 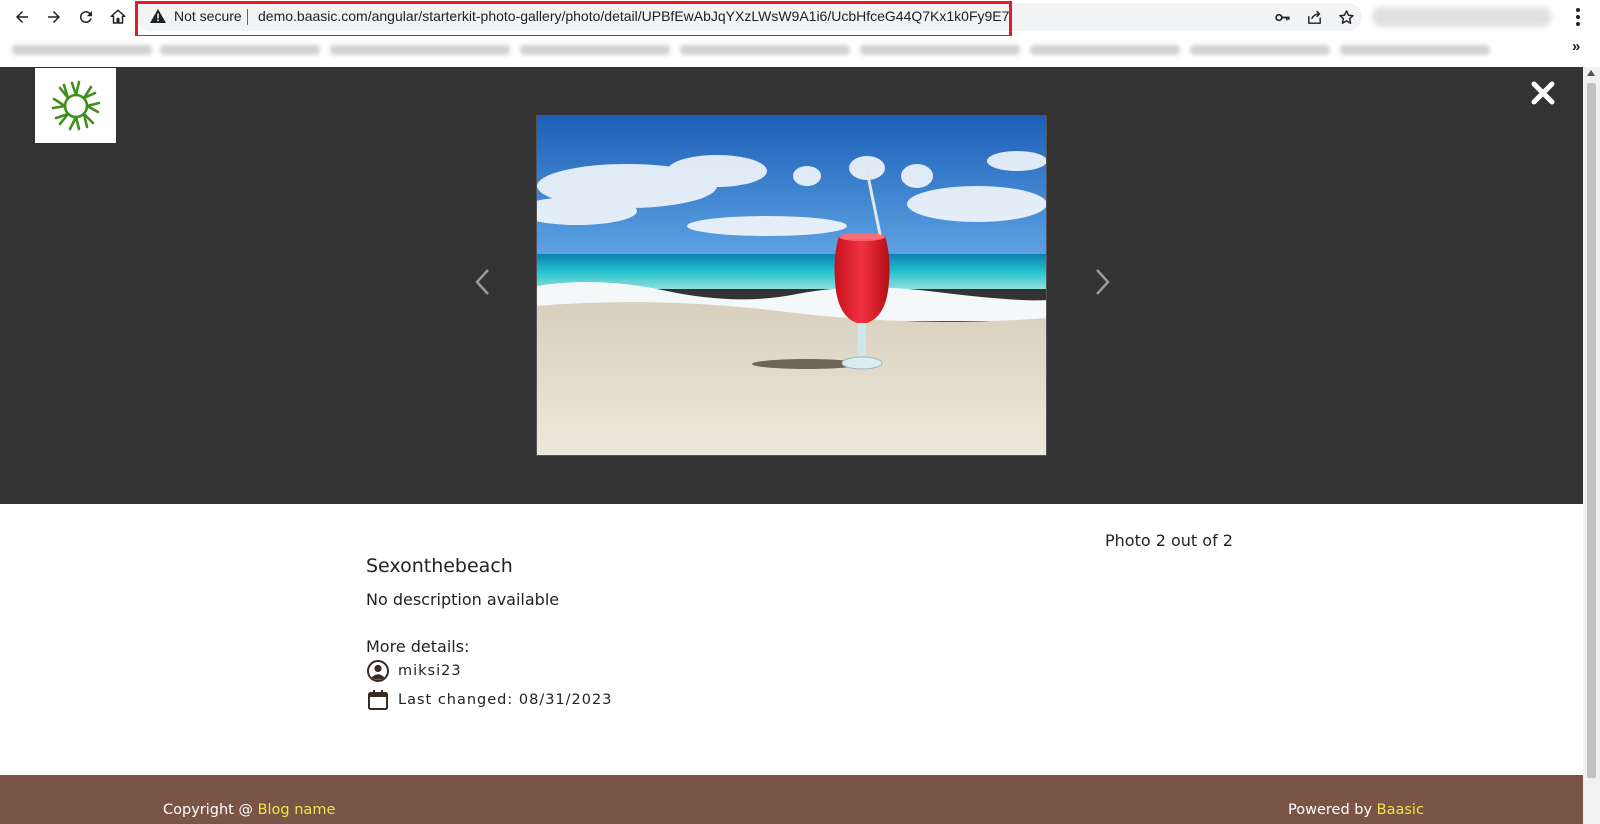 I want to click on previous-photo-icon, so click(x=483, y=282).